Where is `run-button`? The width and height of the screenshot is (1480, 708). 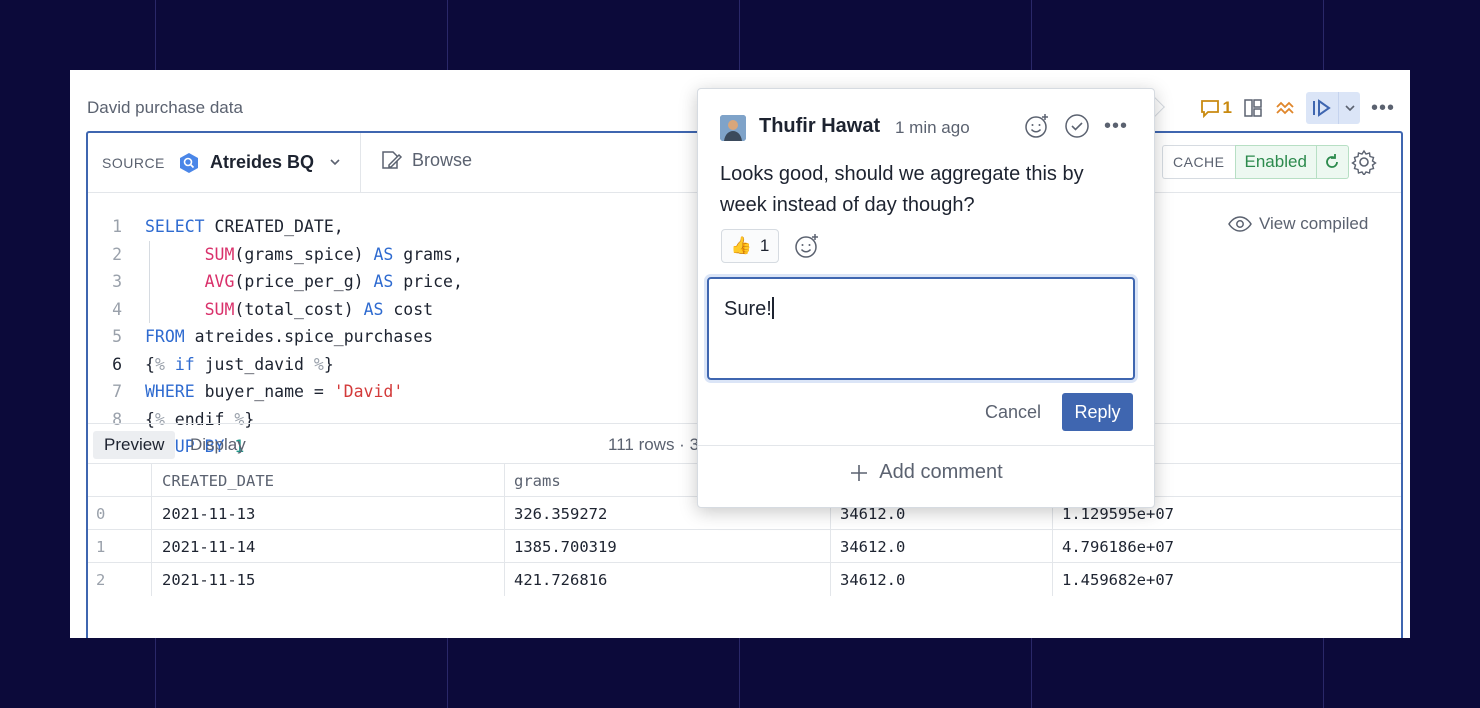 run-button is located at coordinates (1322, 108).